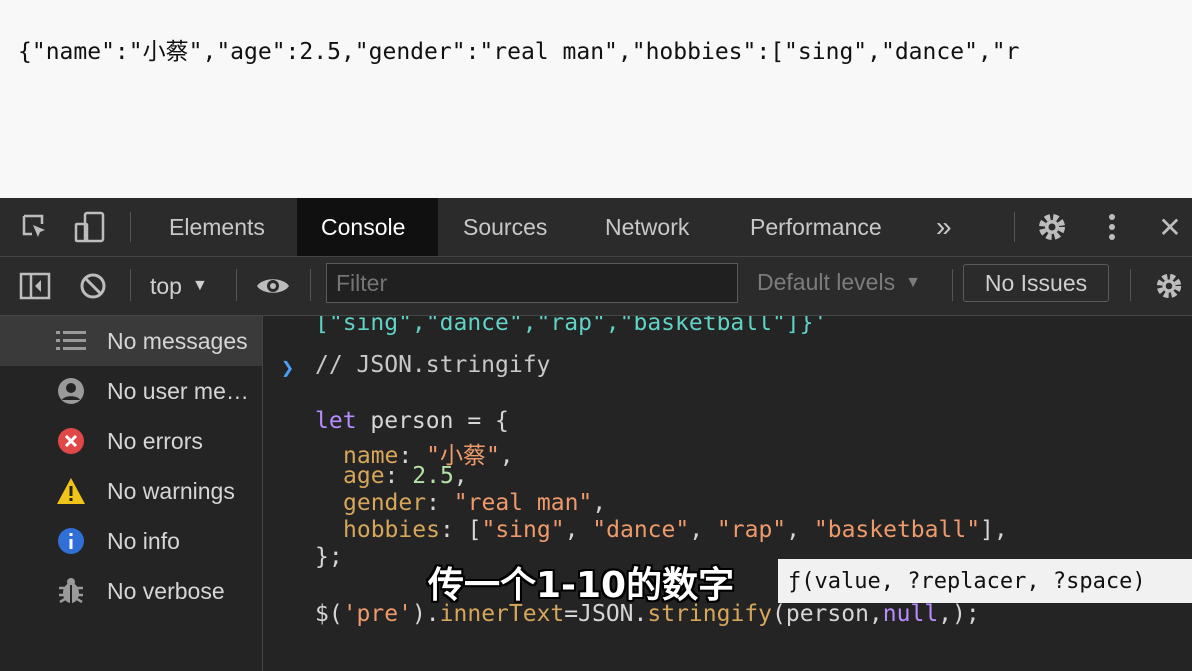  What do you see at coordinates (367, 227) in the screenshot?
I see `tab-console: Console` at bounding box center [367, 227].